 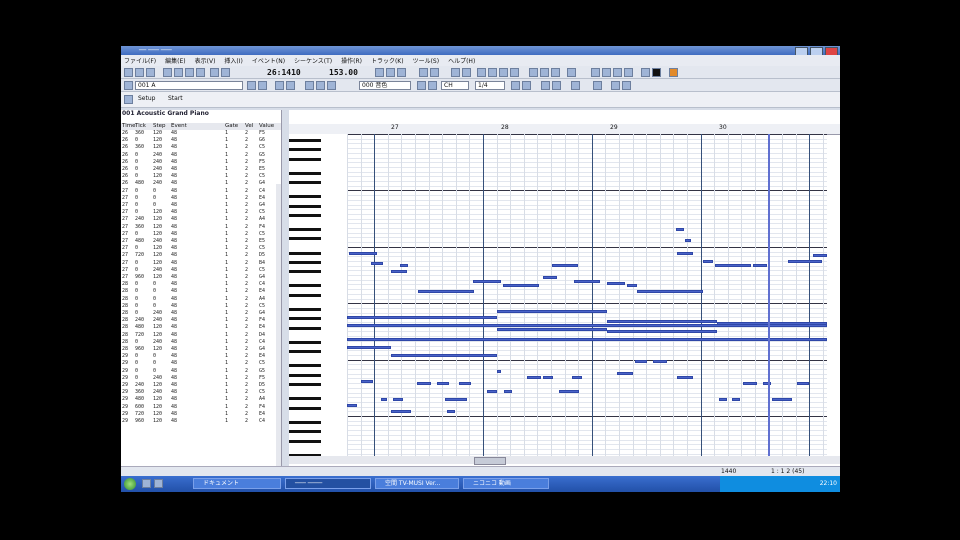 What do you see at coordinates (490, 85) in the screenshot?
I see `length-select: 1/4` at bounding box center [490, 85].